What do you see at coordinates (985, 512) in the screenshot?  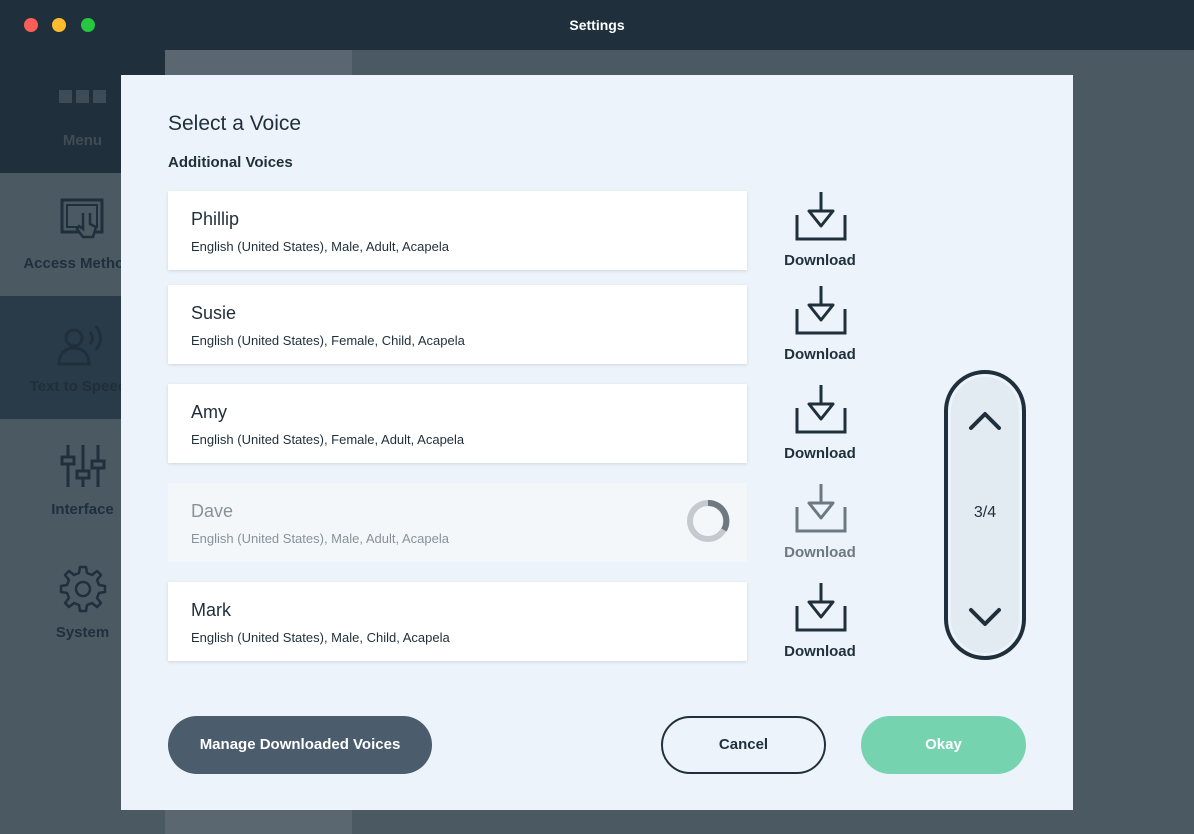 I see `page-indicator: 3/4` at bounding box center [985, 512].